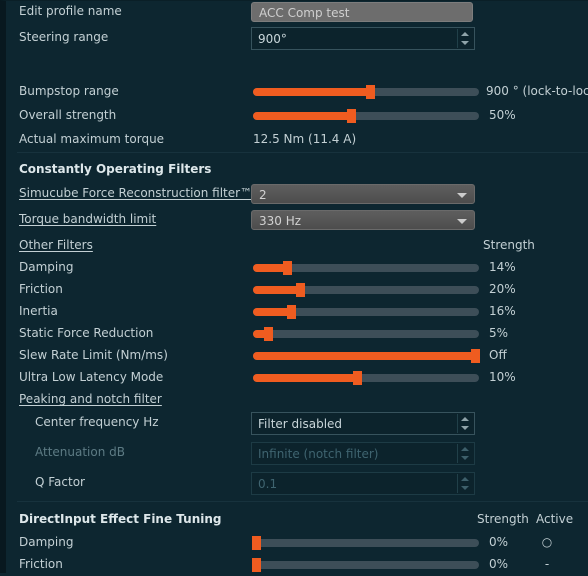  I want to click on row-steering-range: Steering range 900°, so click(300, 38).